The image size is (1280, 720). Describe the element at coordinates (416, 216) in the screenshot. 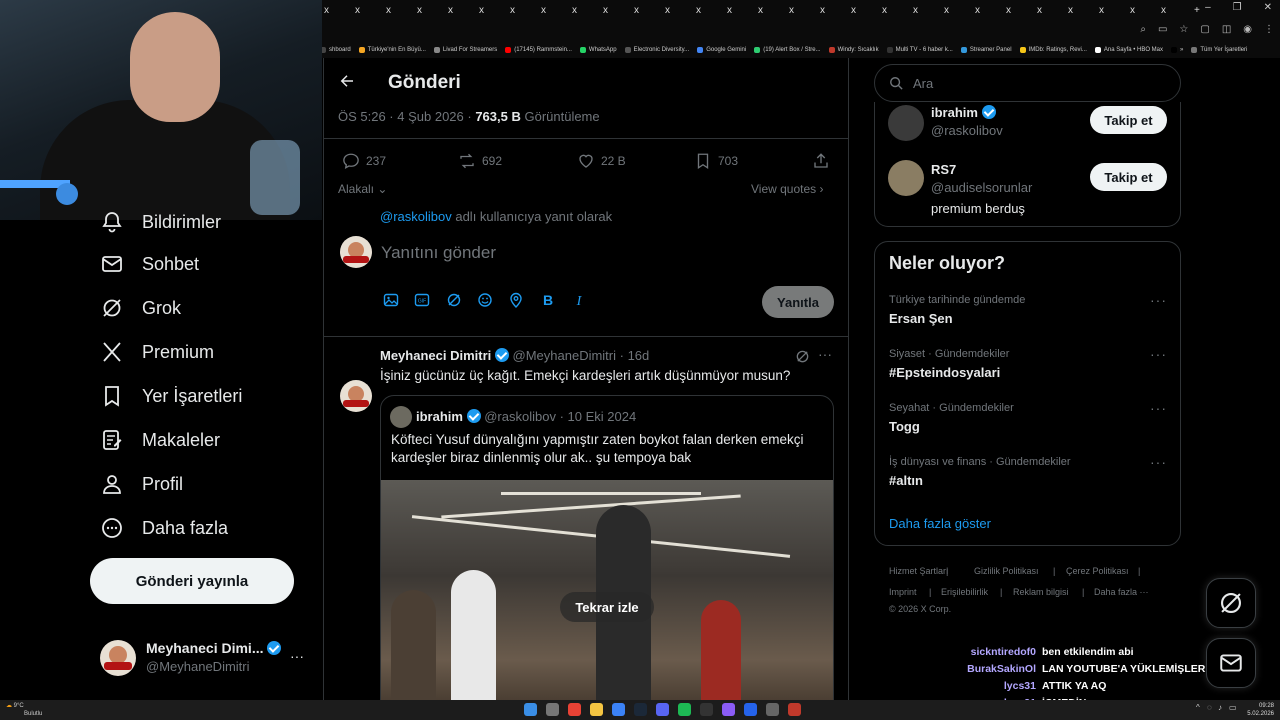

I see `replying-to-handle: @raskolibov` at that location.